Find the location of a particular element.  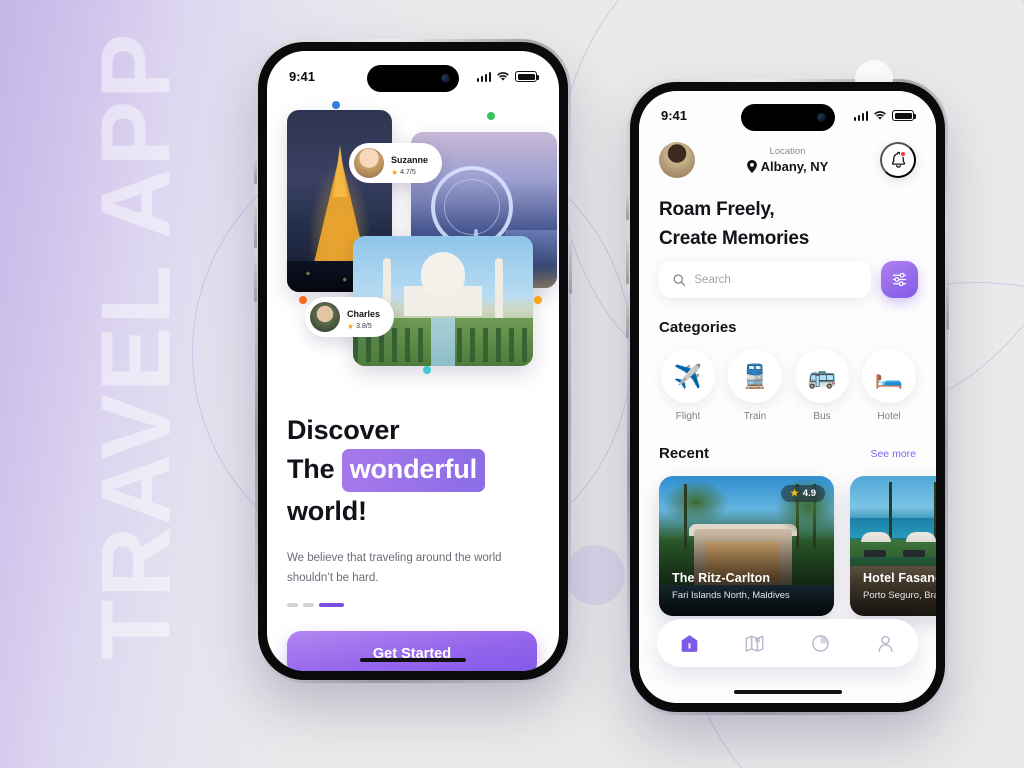

hotel-name: Hotel Fasano is located at coordinates (899, 578).